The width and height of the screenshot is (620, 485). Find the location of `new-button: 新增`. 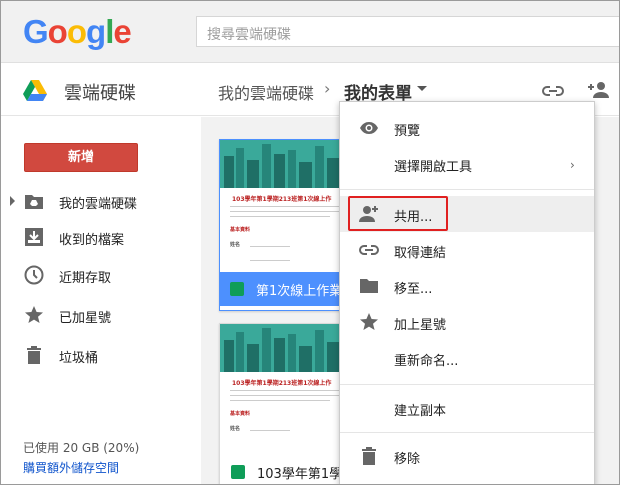

new-button: 新增 is located at coordinates (81, 157).